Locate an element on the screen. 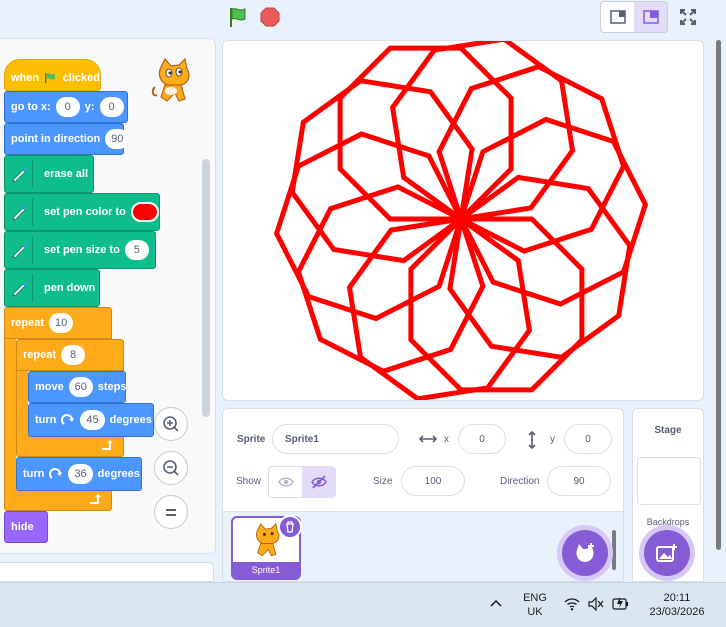  x-arrows-icon is located at coordinates (428, 439).